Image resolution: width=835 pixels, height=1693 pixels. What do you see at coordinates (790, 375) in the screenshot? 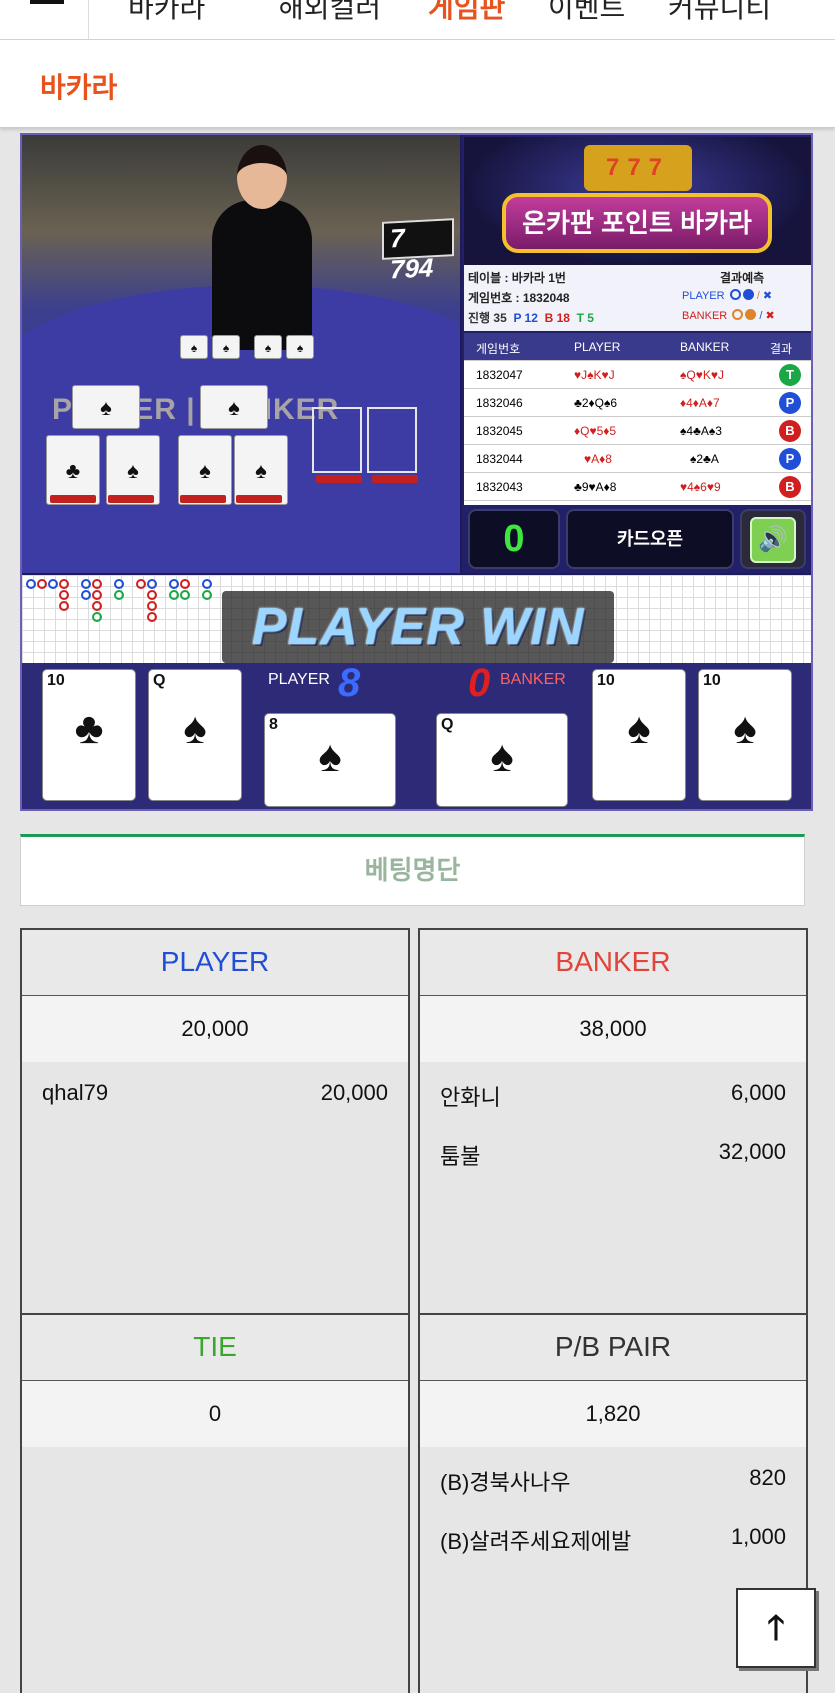
I see `result-badge: T` at bounding box center [790, 375].